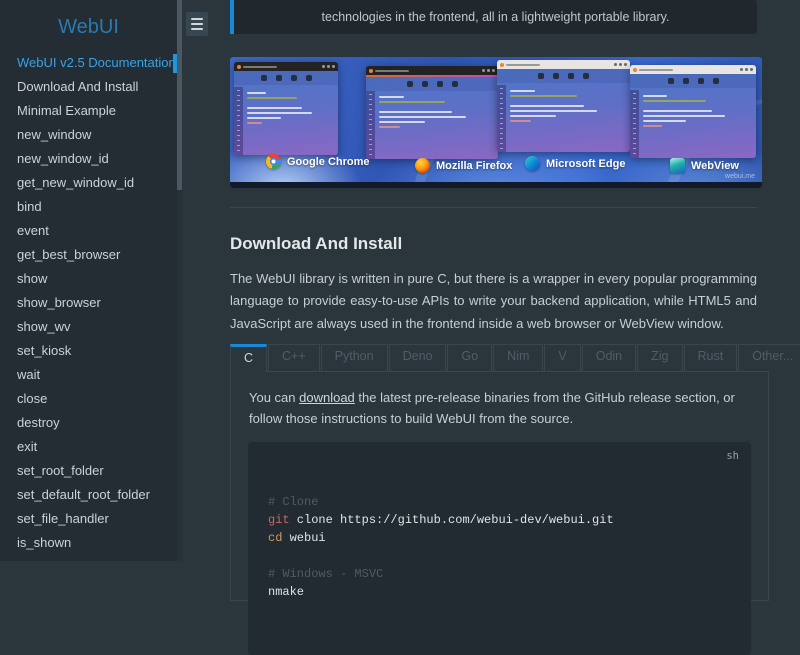 The image size is (800, 655). What do you see at coordinates (88, 375) in the screenshot?
I see `sidebar-item: wait` at bounding box center [88, 375].